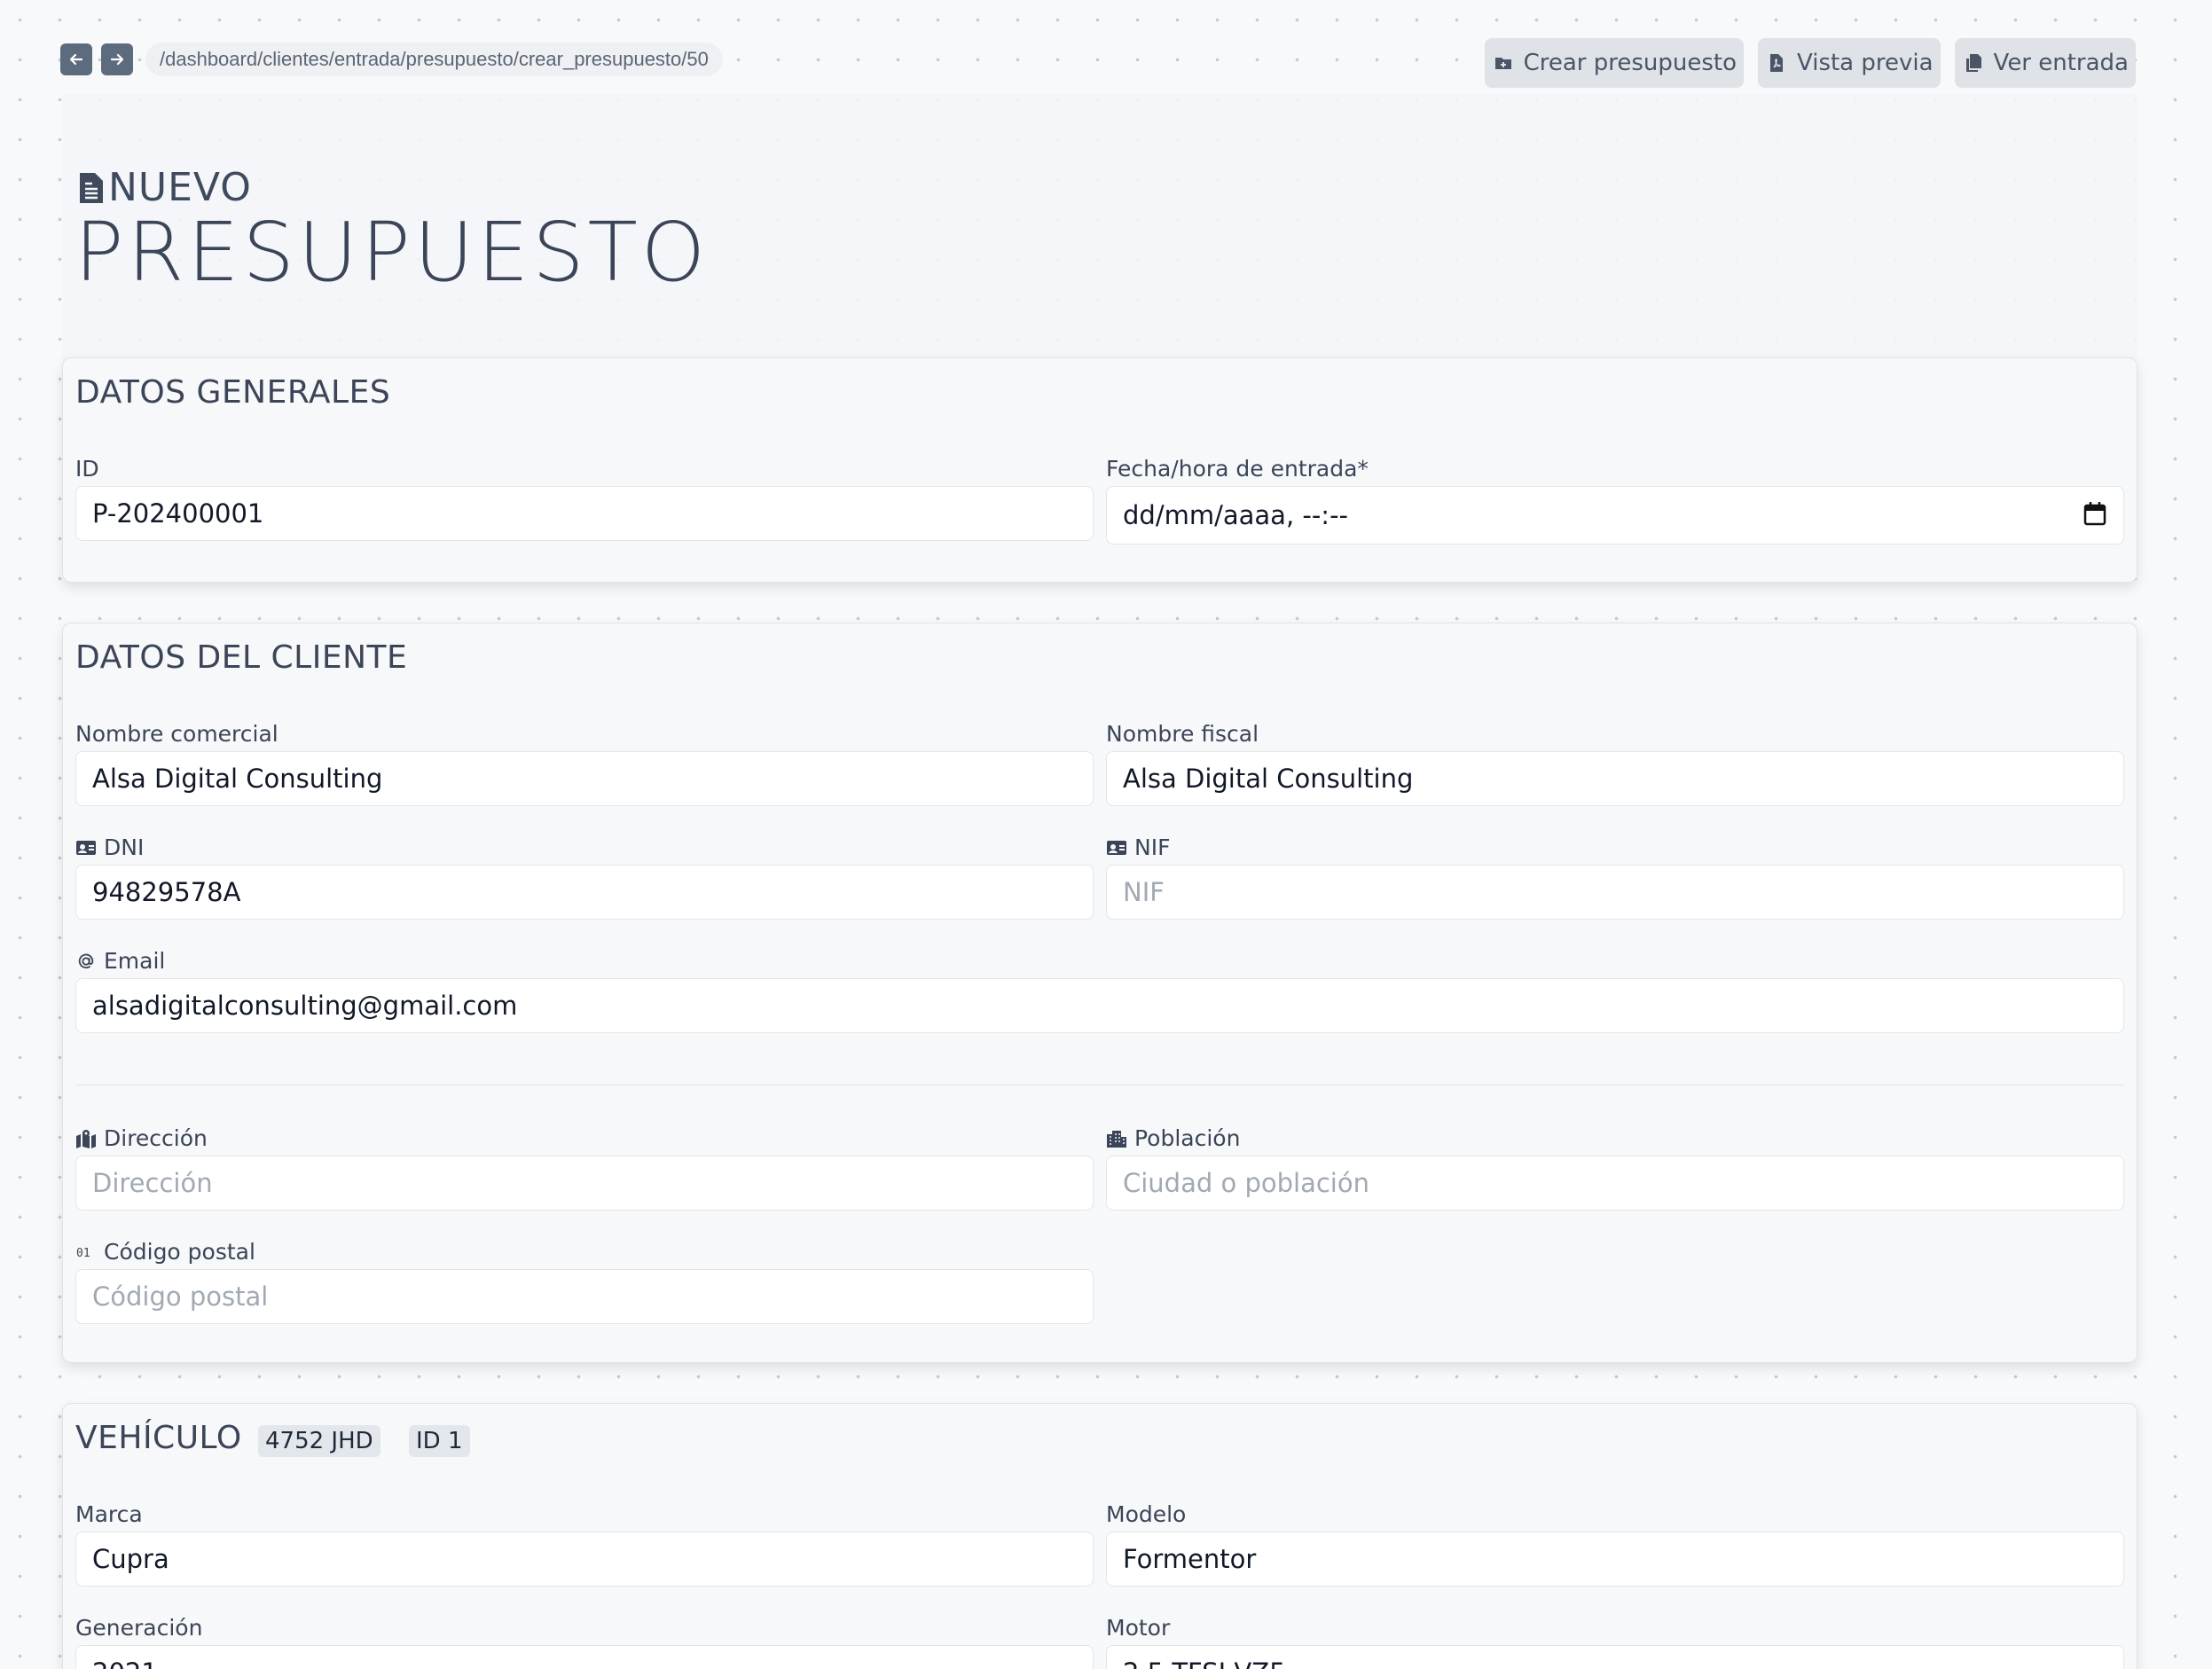  I want to click on address-label: Dirección, so click(141, 1138).